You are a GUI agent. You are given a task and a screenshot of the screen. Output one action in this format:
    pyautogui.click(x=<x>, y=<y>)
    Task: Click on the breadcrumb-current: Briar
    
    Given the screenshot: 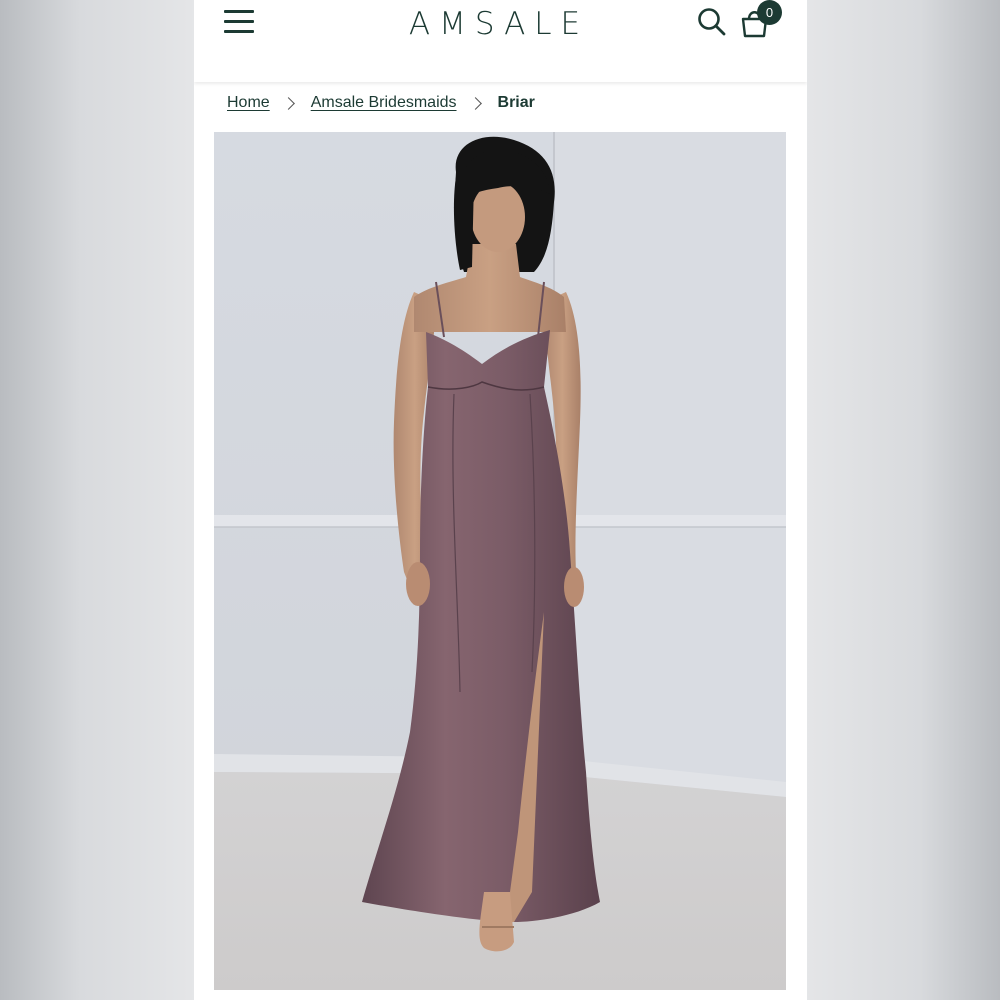 What is the action you would take?
    pyautogui.click(x=516, y=102)
    